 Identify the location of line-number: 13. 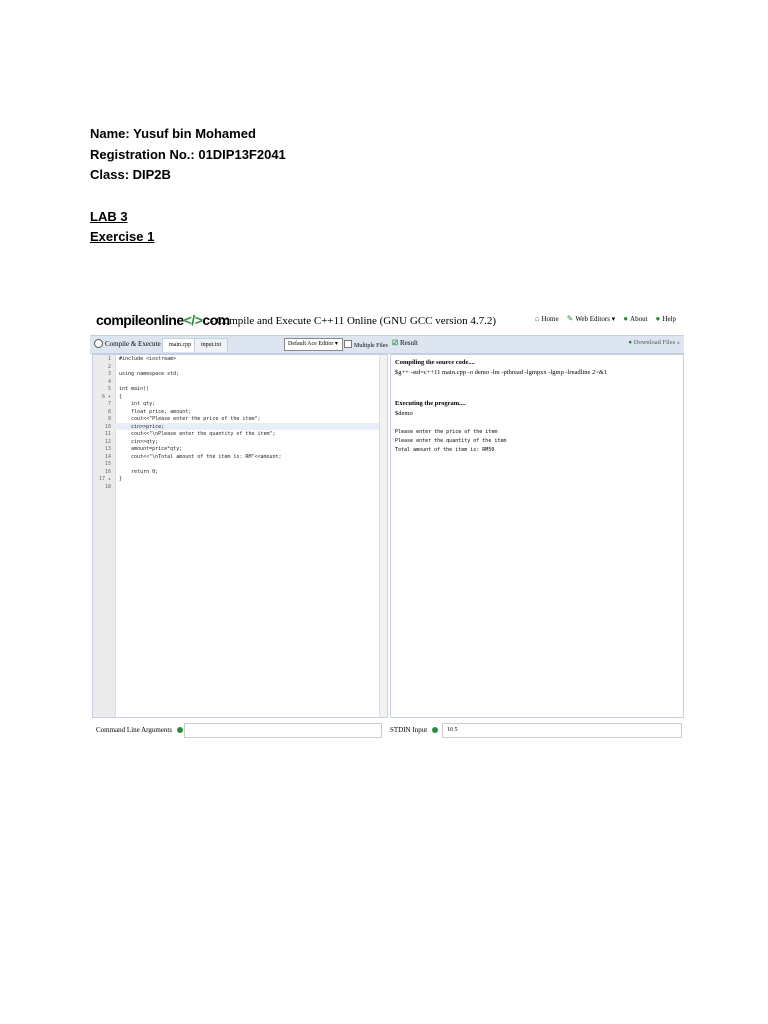
(107, 449).